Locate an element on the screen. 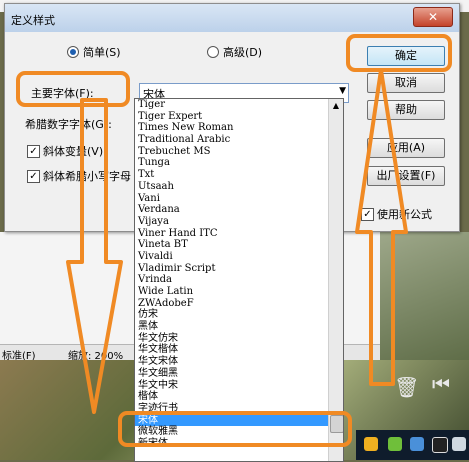 The height and width of the screenshot is (462, 469). selection-highlight is located at coordinates (235, 429).